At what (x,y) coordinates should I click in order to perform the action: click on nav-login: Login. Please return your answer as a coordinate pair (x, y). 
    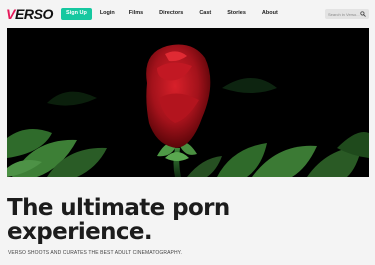
    Looking at the image, I should click on (107, 14).